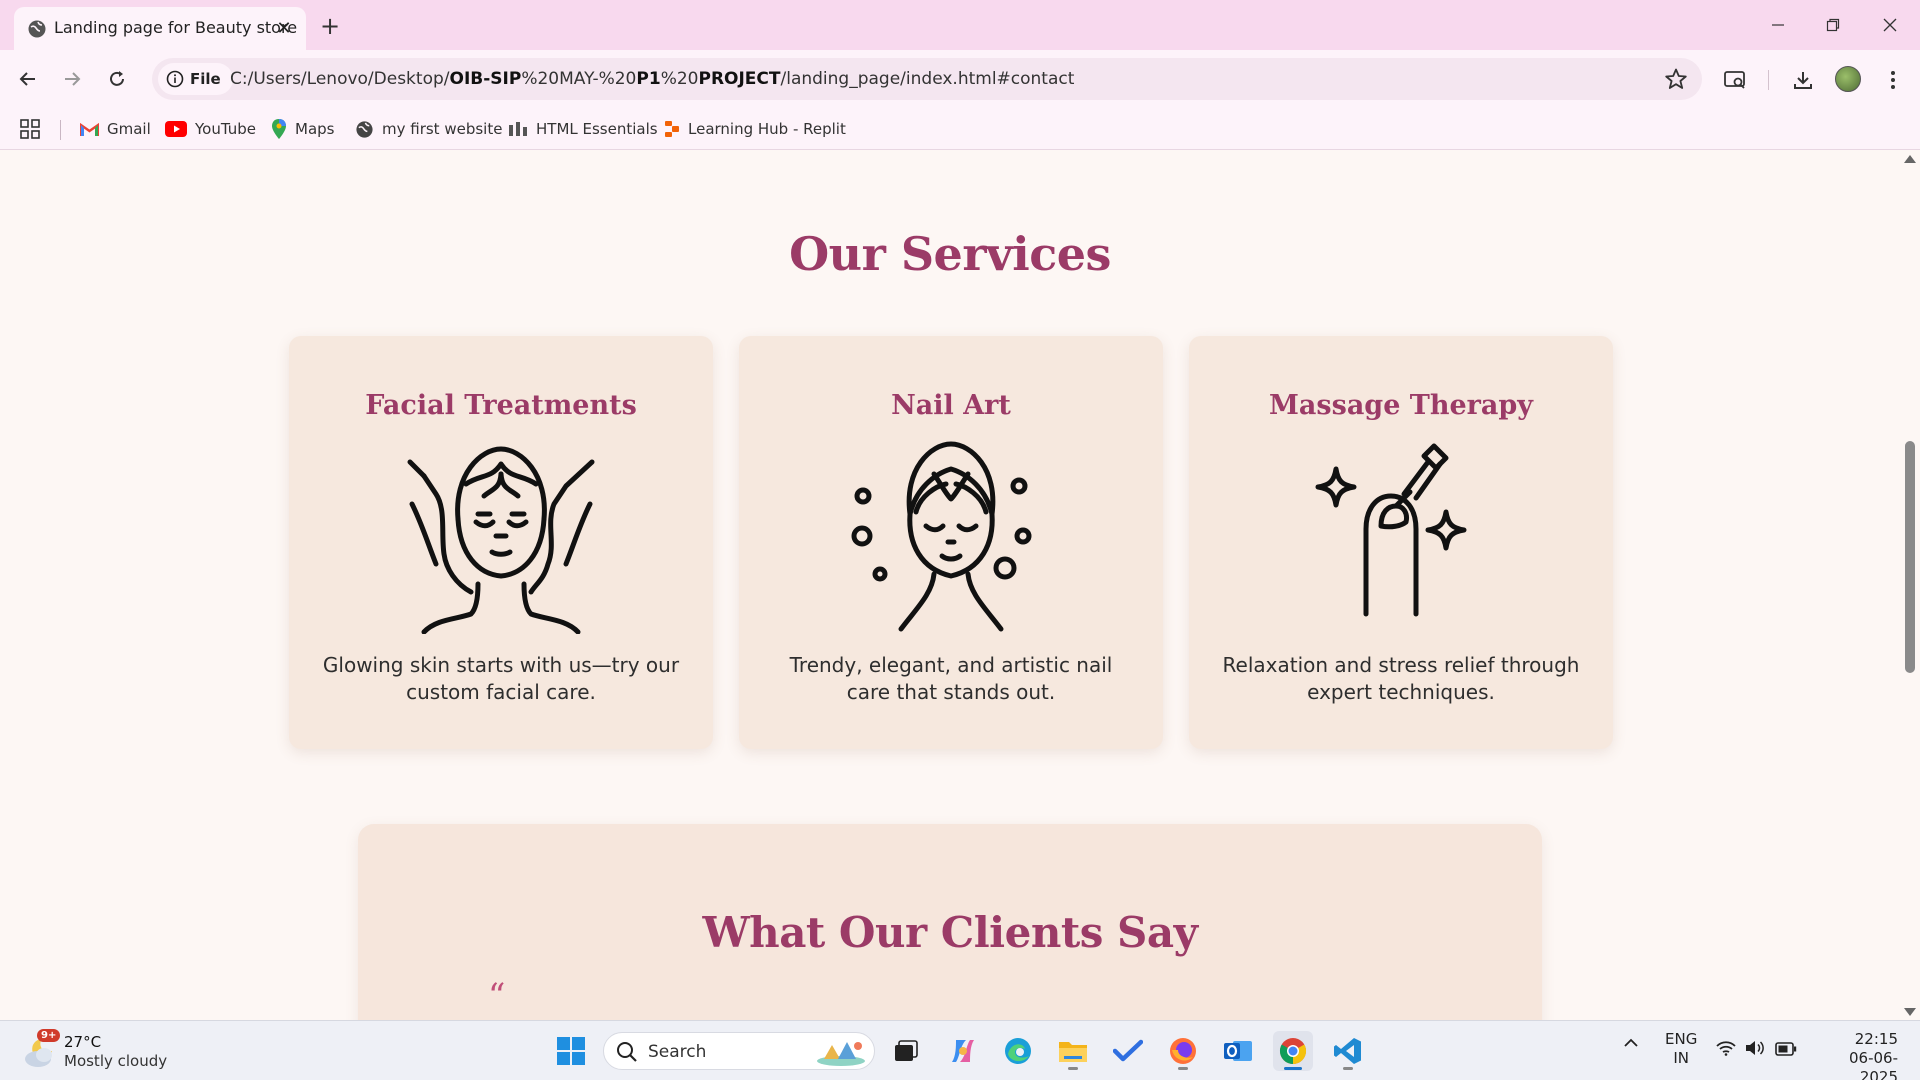  What do you see at coordinates (597, 129) in the screenshot?
I see `bookmark-label: HTML Essentials` at bounding box center [597, 129].